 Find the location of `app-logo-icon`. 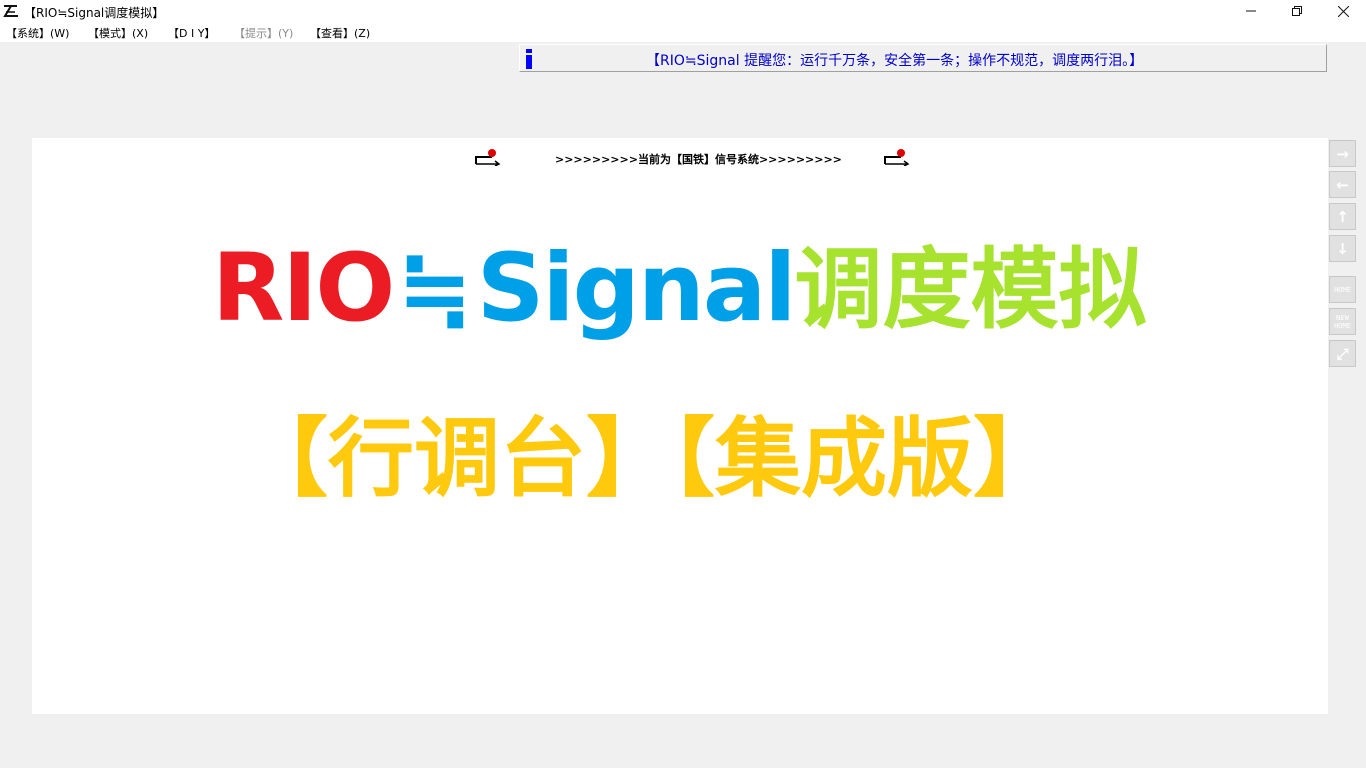

app-logo-icon is located at coordinates (10, 11).